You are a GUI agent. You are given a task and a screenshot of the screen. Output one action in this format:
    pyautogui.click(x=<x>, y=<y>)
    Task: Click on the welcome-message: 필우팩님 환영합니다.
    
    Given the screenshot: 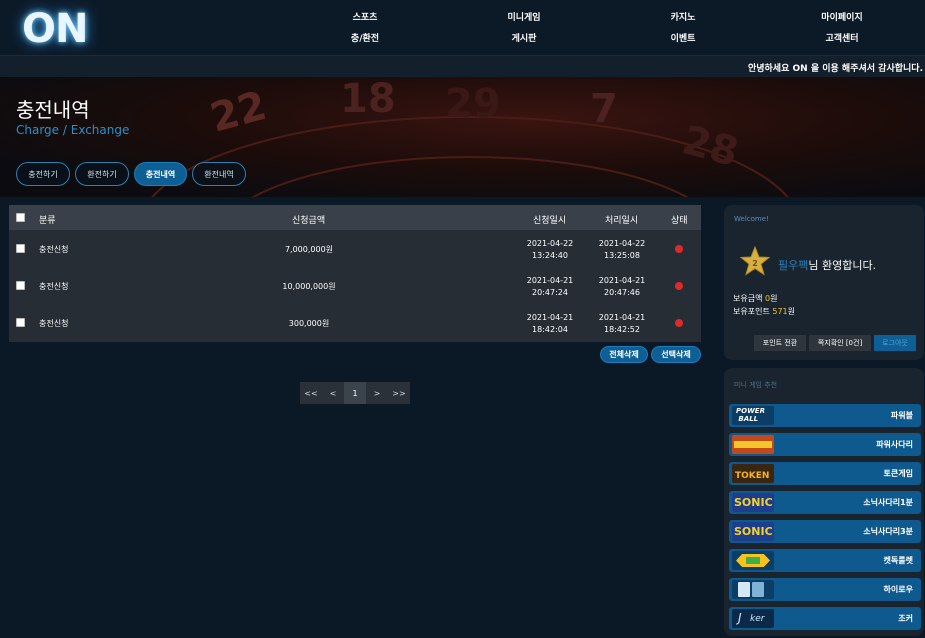 What is the action you would take?
    pyautogui.click(x=827, y=265)
    